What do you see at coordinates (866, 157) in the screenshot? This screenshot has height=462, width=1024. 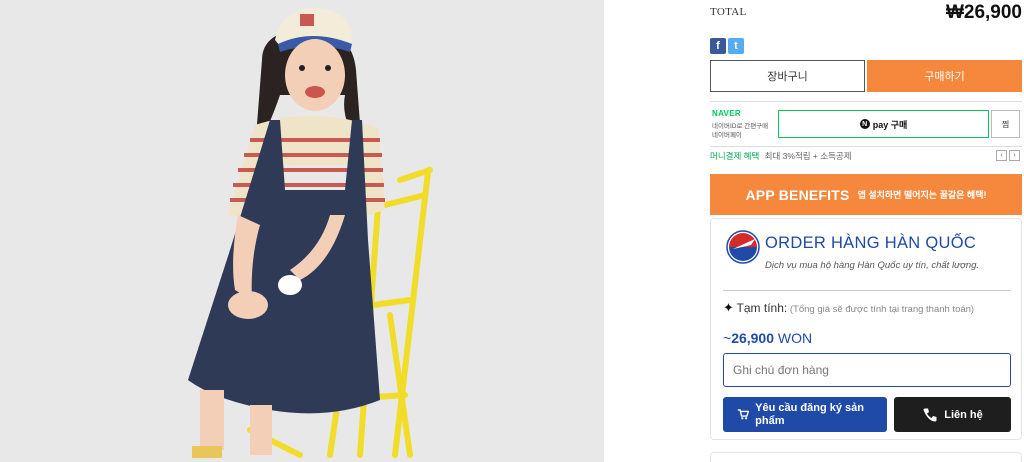 I see `payment-benefit-row: 머니결제 혜택 최대 3%적립 + 소득공제 ‹ ›` at bounding box center [866, 157].